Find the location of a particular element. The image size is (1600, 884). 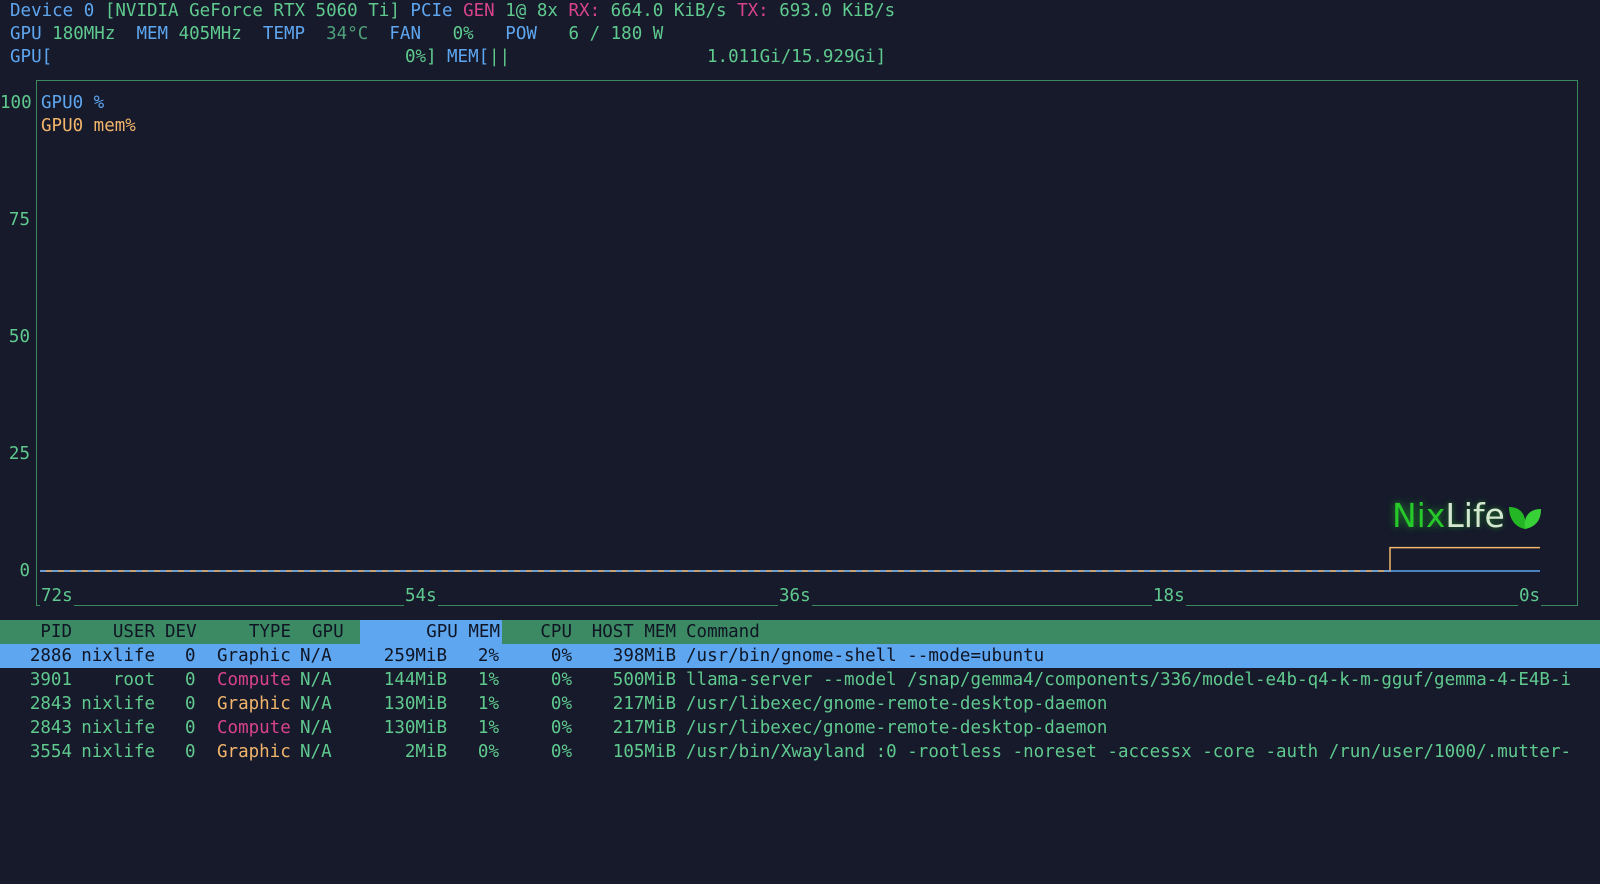

nixlife-watermark: NixLife is located at coordinates (1467, 515).